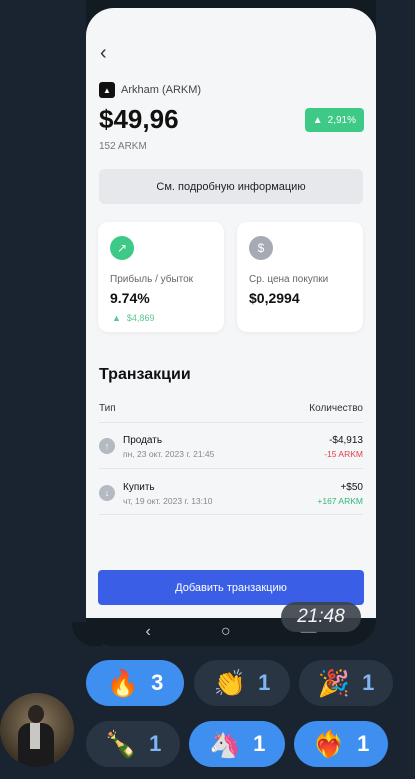 This screenshot has width=415, height=779. Describe the element at coordinates (336, 408) in the screenshot. I see `column-quantity: Количество` at that location.